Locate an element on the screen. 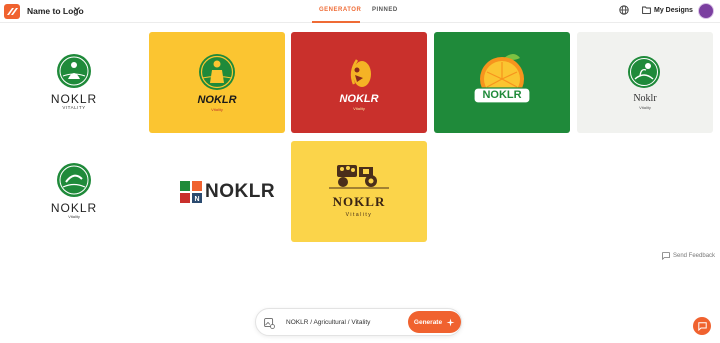  app-logo-icon is located at coordinates (12, 11).